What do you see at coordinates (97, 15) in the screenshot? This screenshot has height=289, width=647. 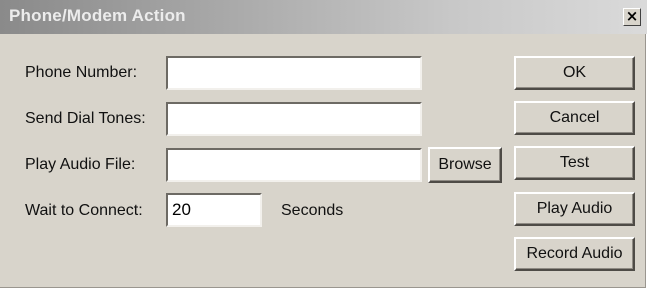 I see `window-title: Phone/Modem Action` at bounding box center [97, 15].